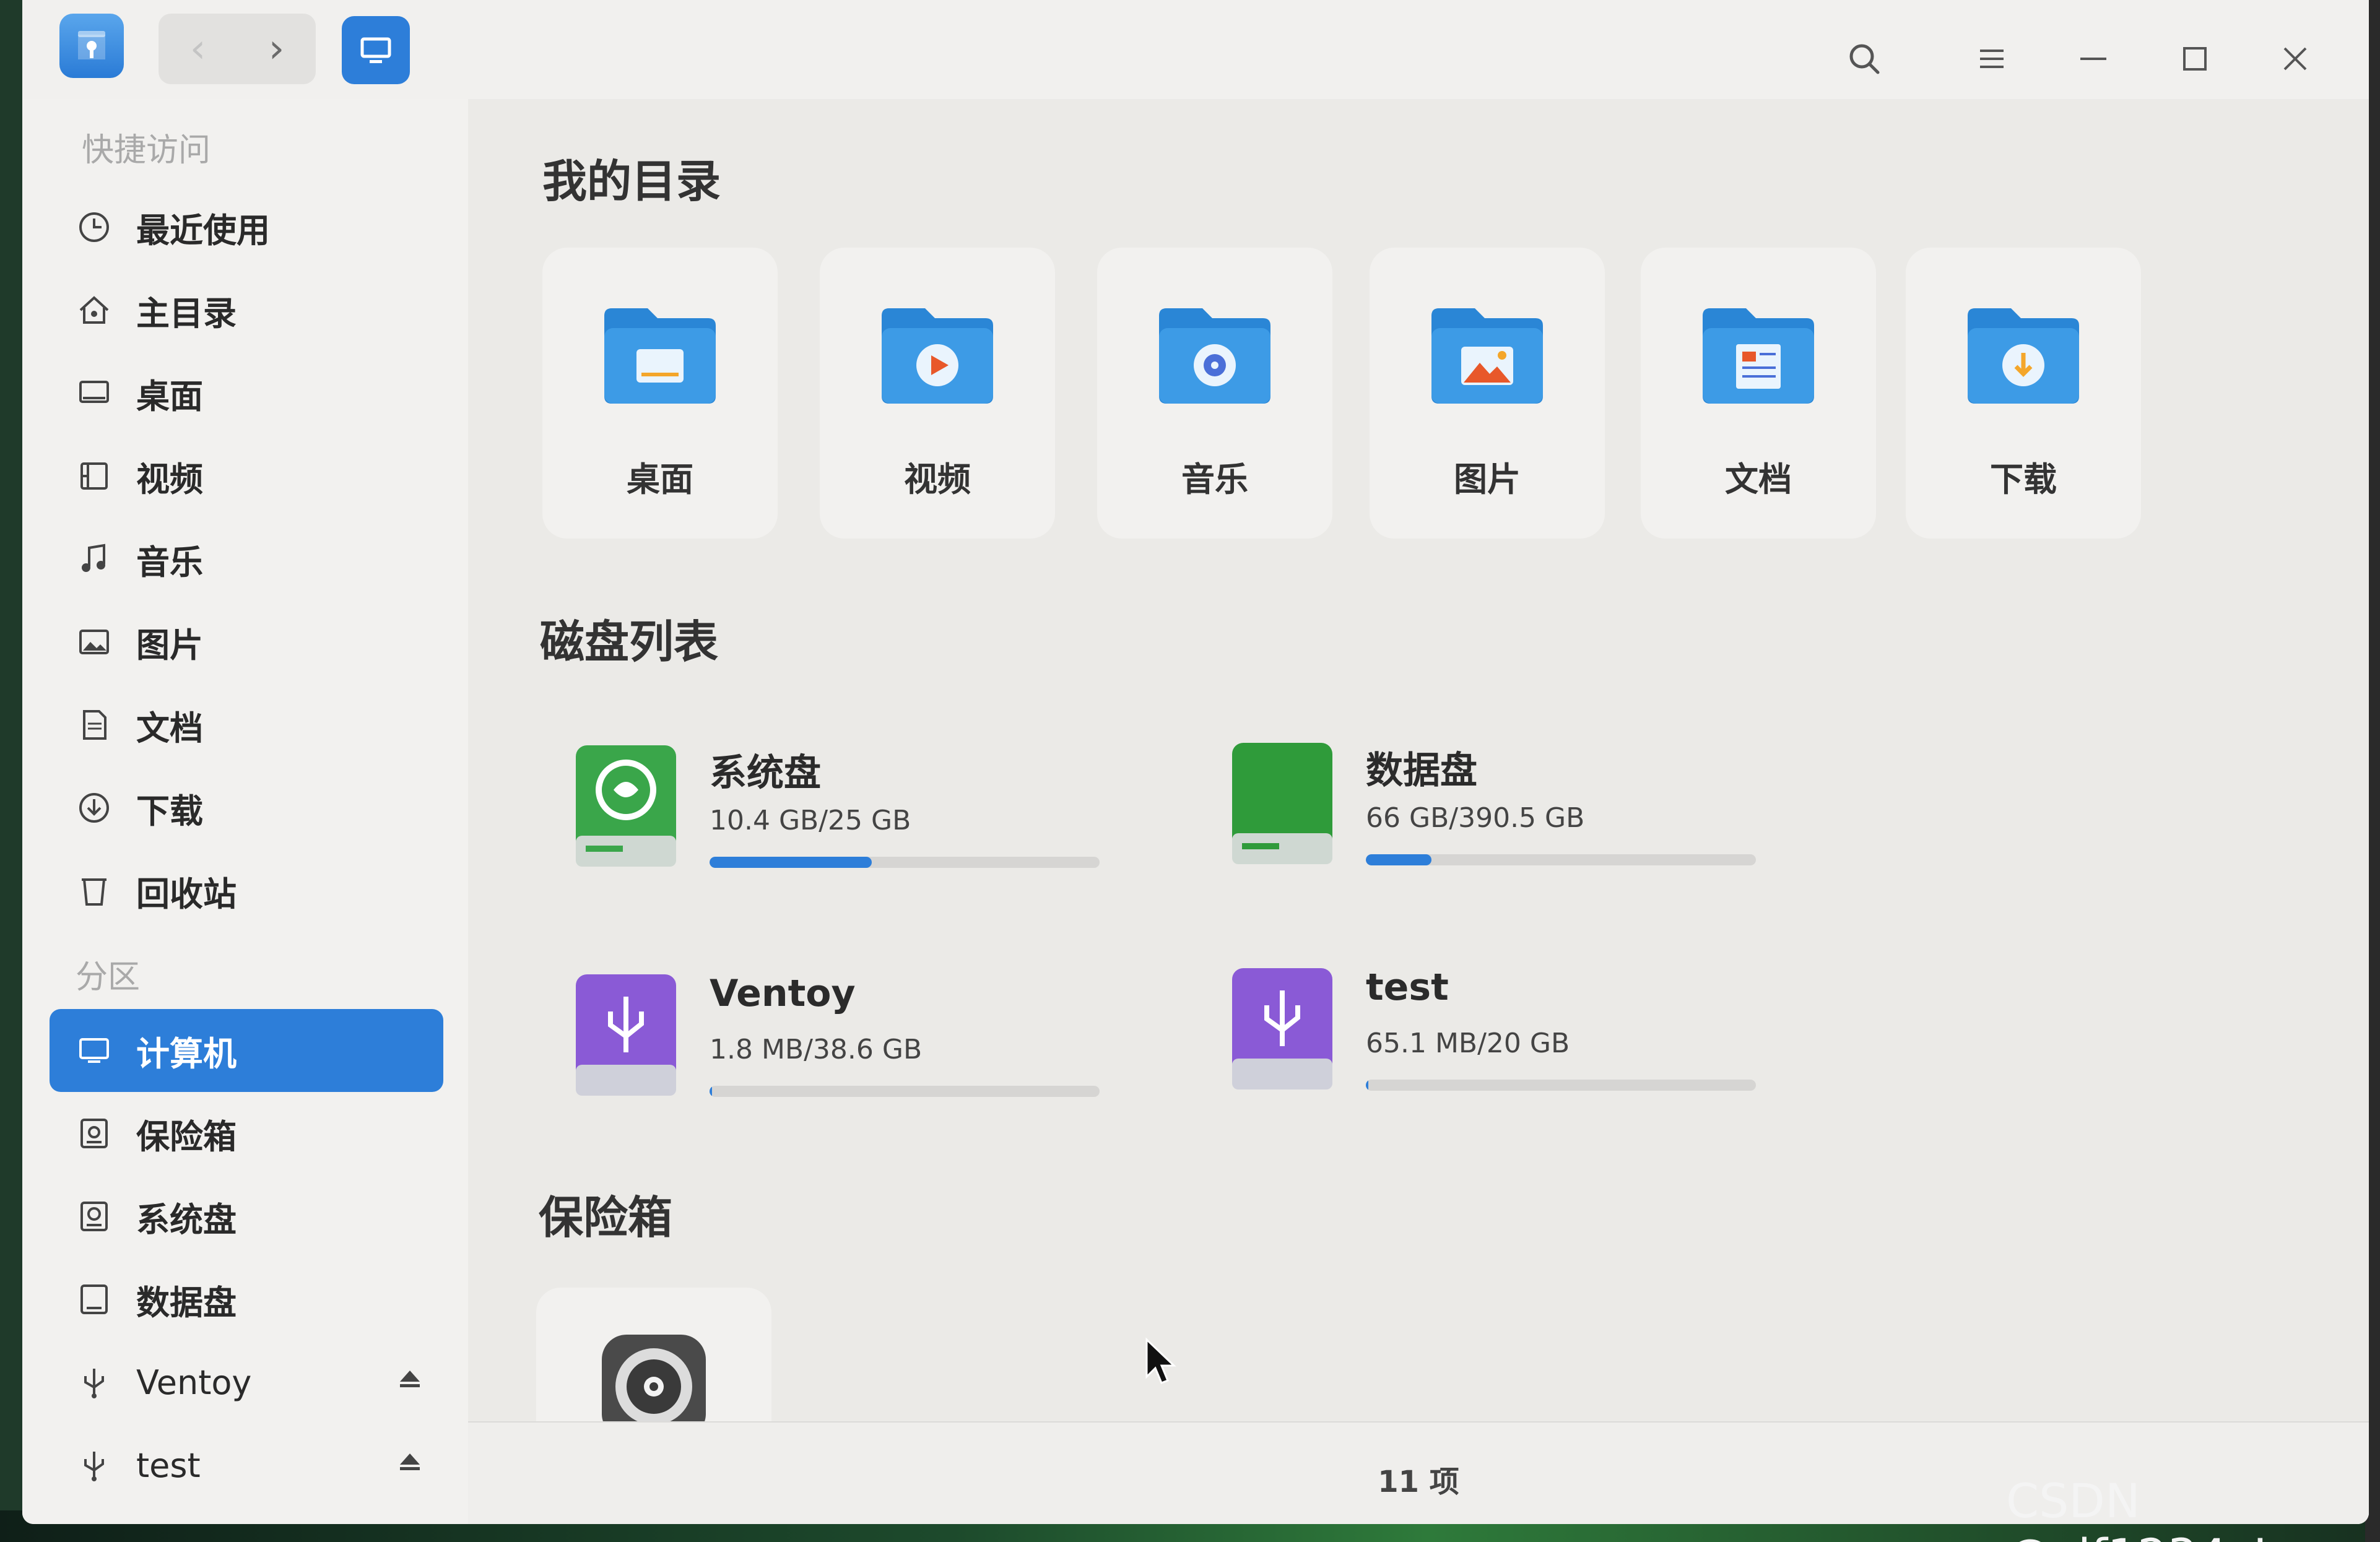  I want to click on watermark-text: CSDN @zlf1234_!, so click(2138, 1507).